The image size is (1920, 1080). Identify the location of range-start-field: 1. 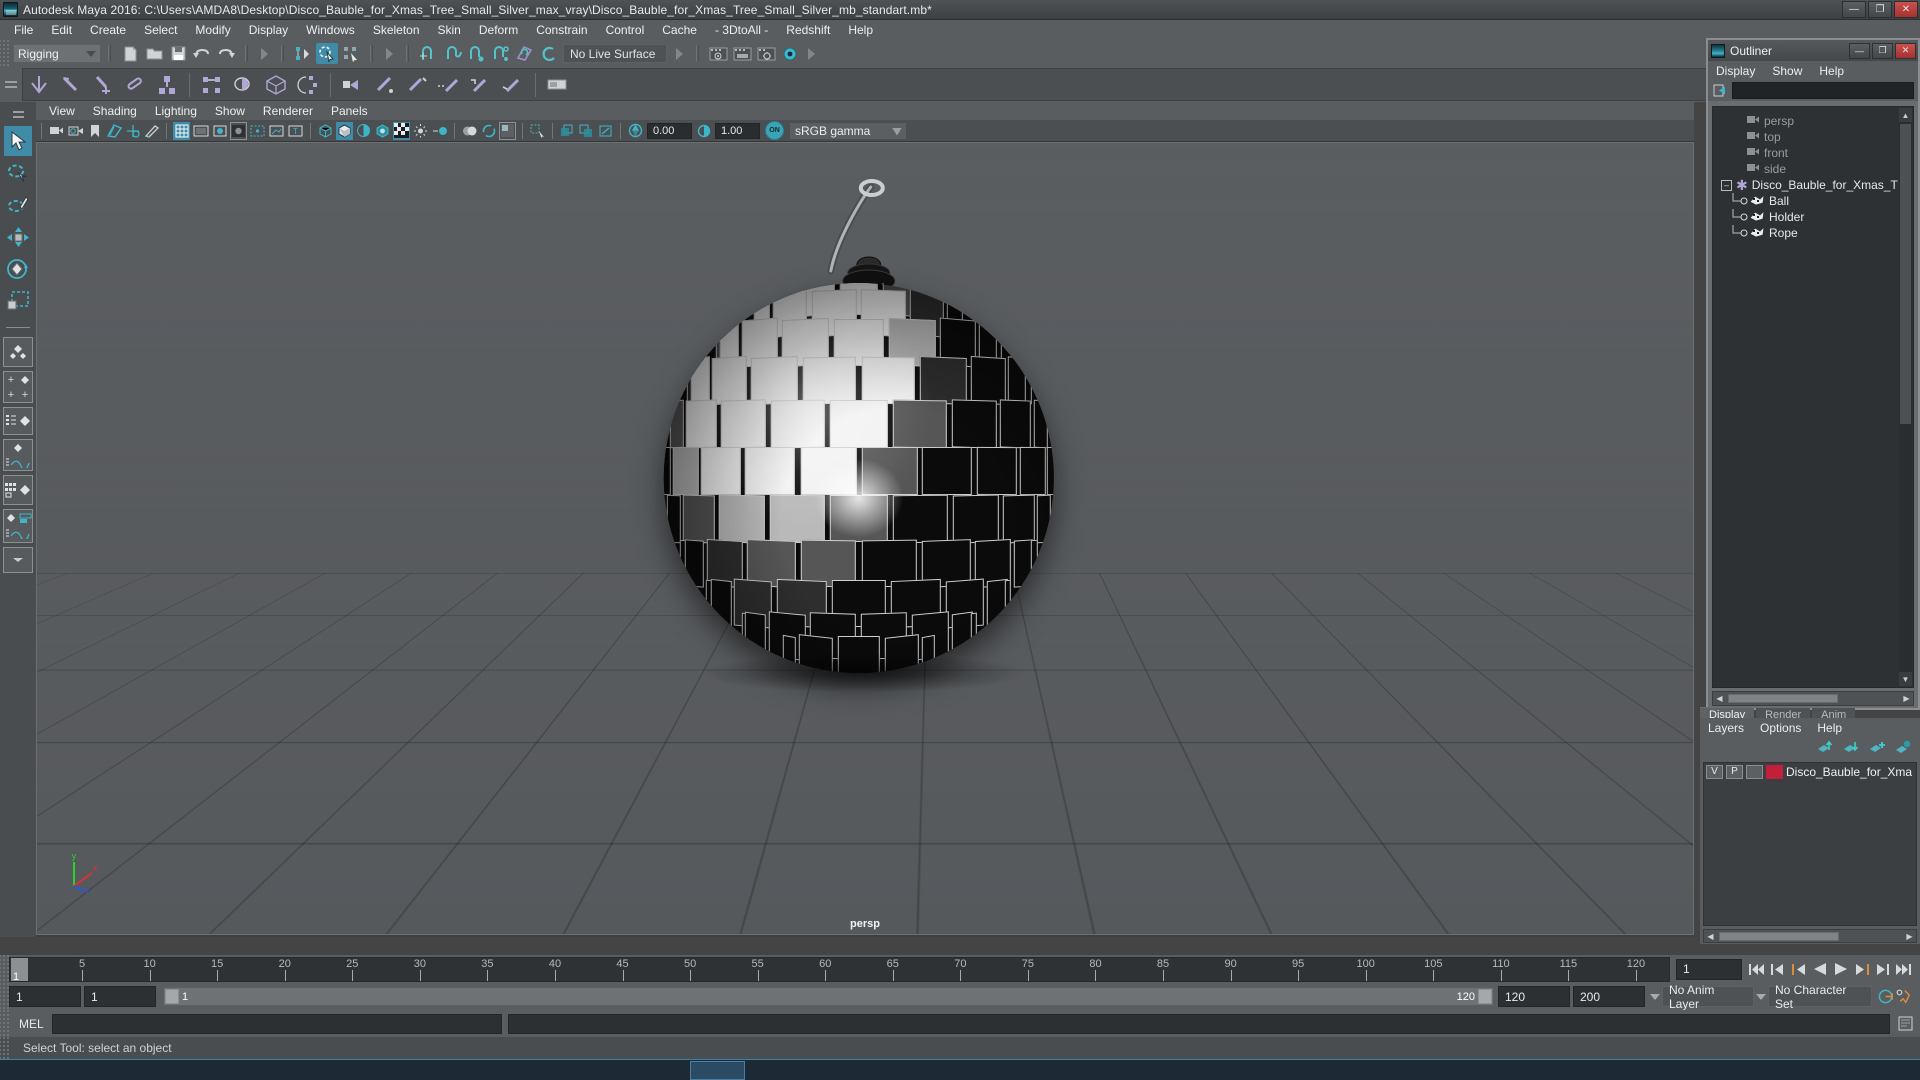
(120, 996).